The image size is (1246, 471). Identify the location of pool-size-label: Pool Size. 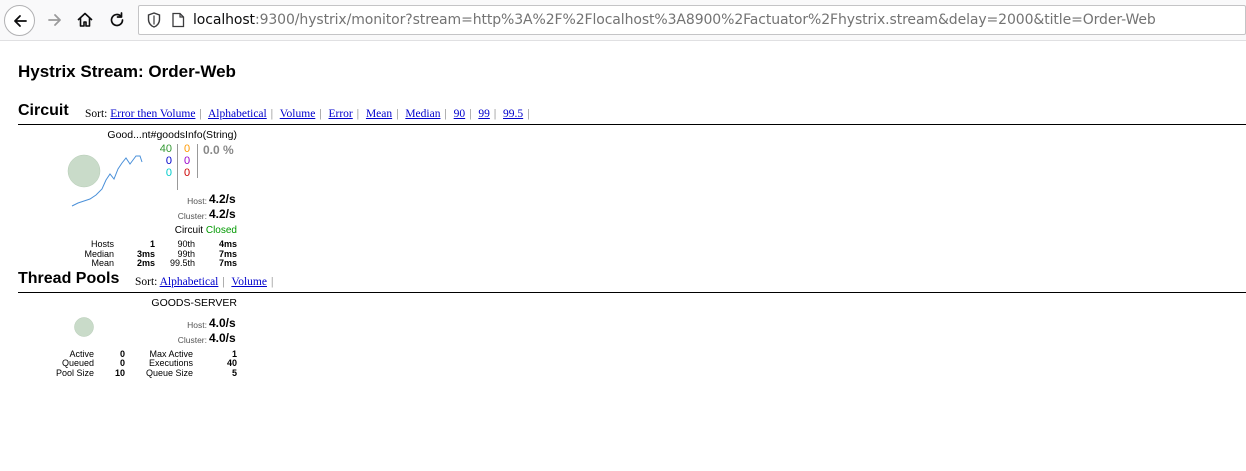
(74, 373).